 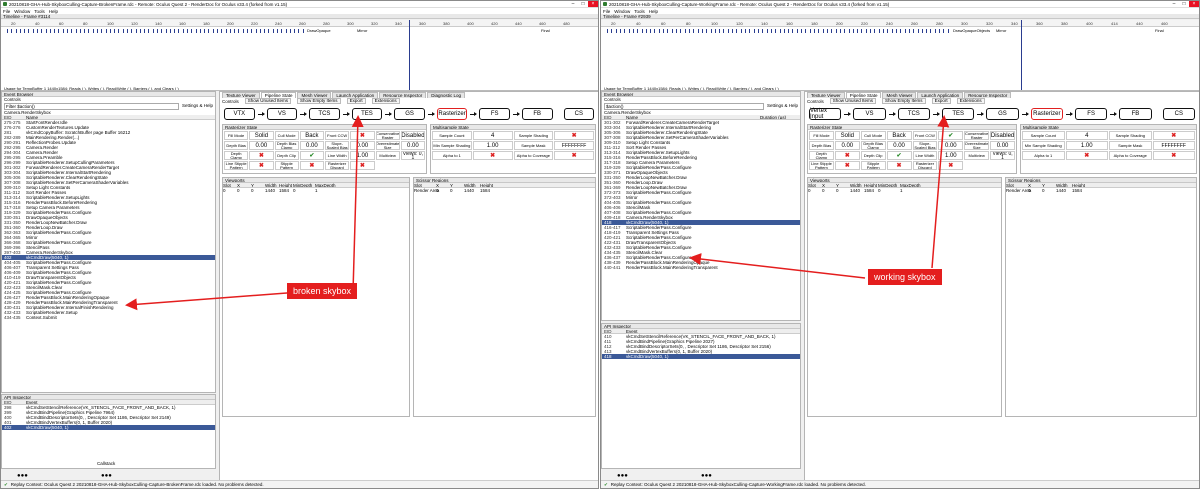 I want to click on filter-input: Filter $action(), so click(x=91, y=106).